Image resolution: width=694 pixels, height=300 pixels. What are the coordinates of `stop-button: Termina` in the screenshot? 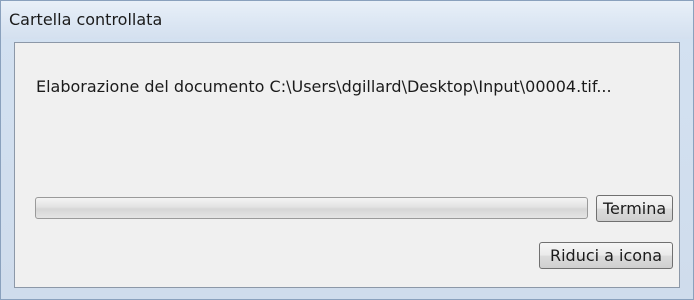 It's located at (634, 208).